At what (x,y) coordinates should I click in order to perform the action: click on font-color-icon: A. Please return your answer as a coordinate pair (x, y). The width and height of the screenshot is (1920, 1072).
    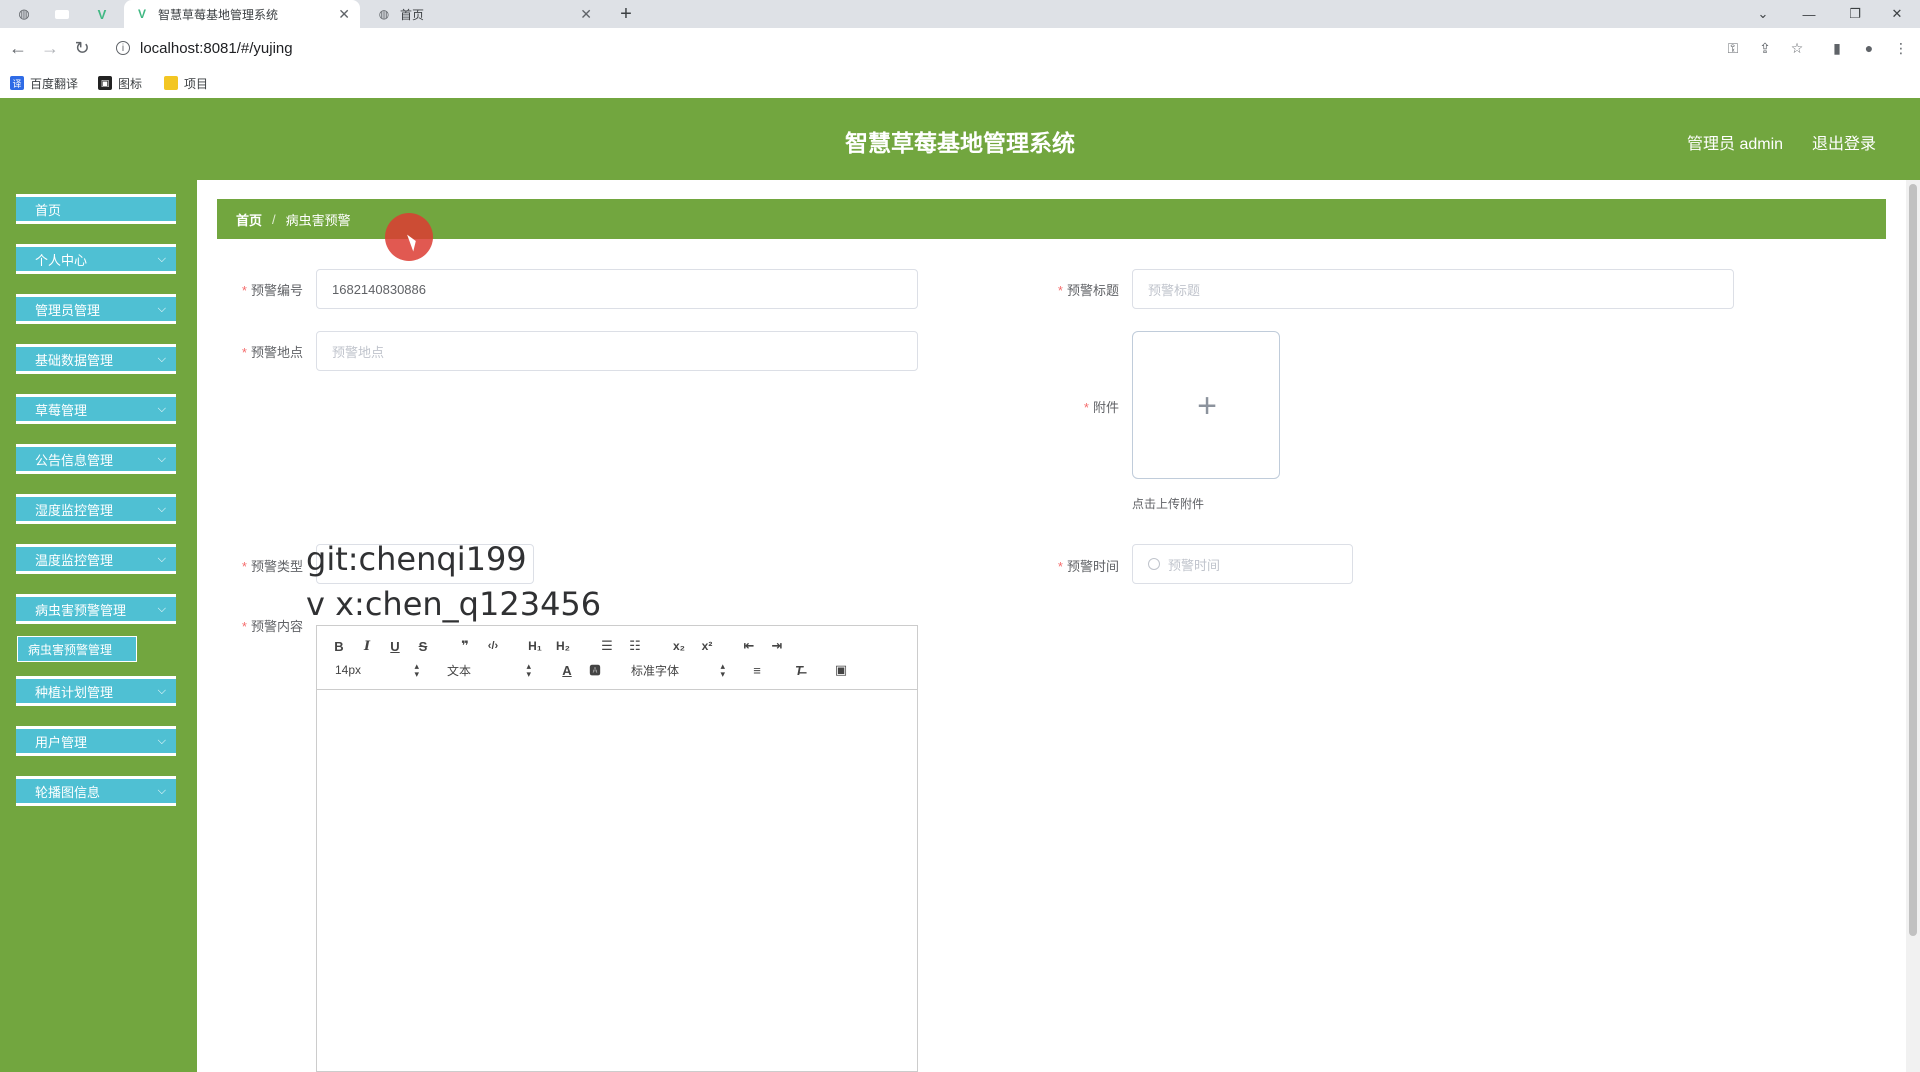
    Looking at the image, I should click on (567, 670).